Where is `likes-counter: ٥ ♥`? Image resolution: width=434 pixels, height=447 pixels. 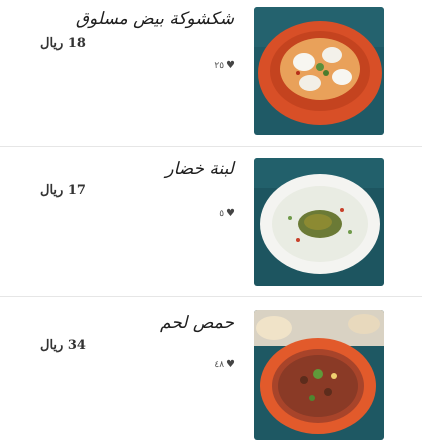 likes-counter: ٥ ♥ is located at coordinates (227, 214).